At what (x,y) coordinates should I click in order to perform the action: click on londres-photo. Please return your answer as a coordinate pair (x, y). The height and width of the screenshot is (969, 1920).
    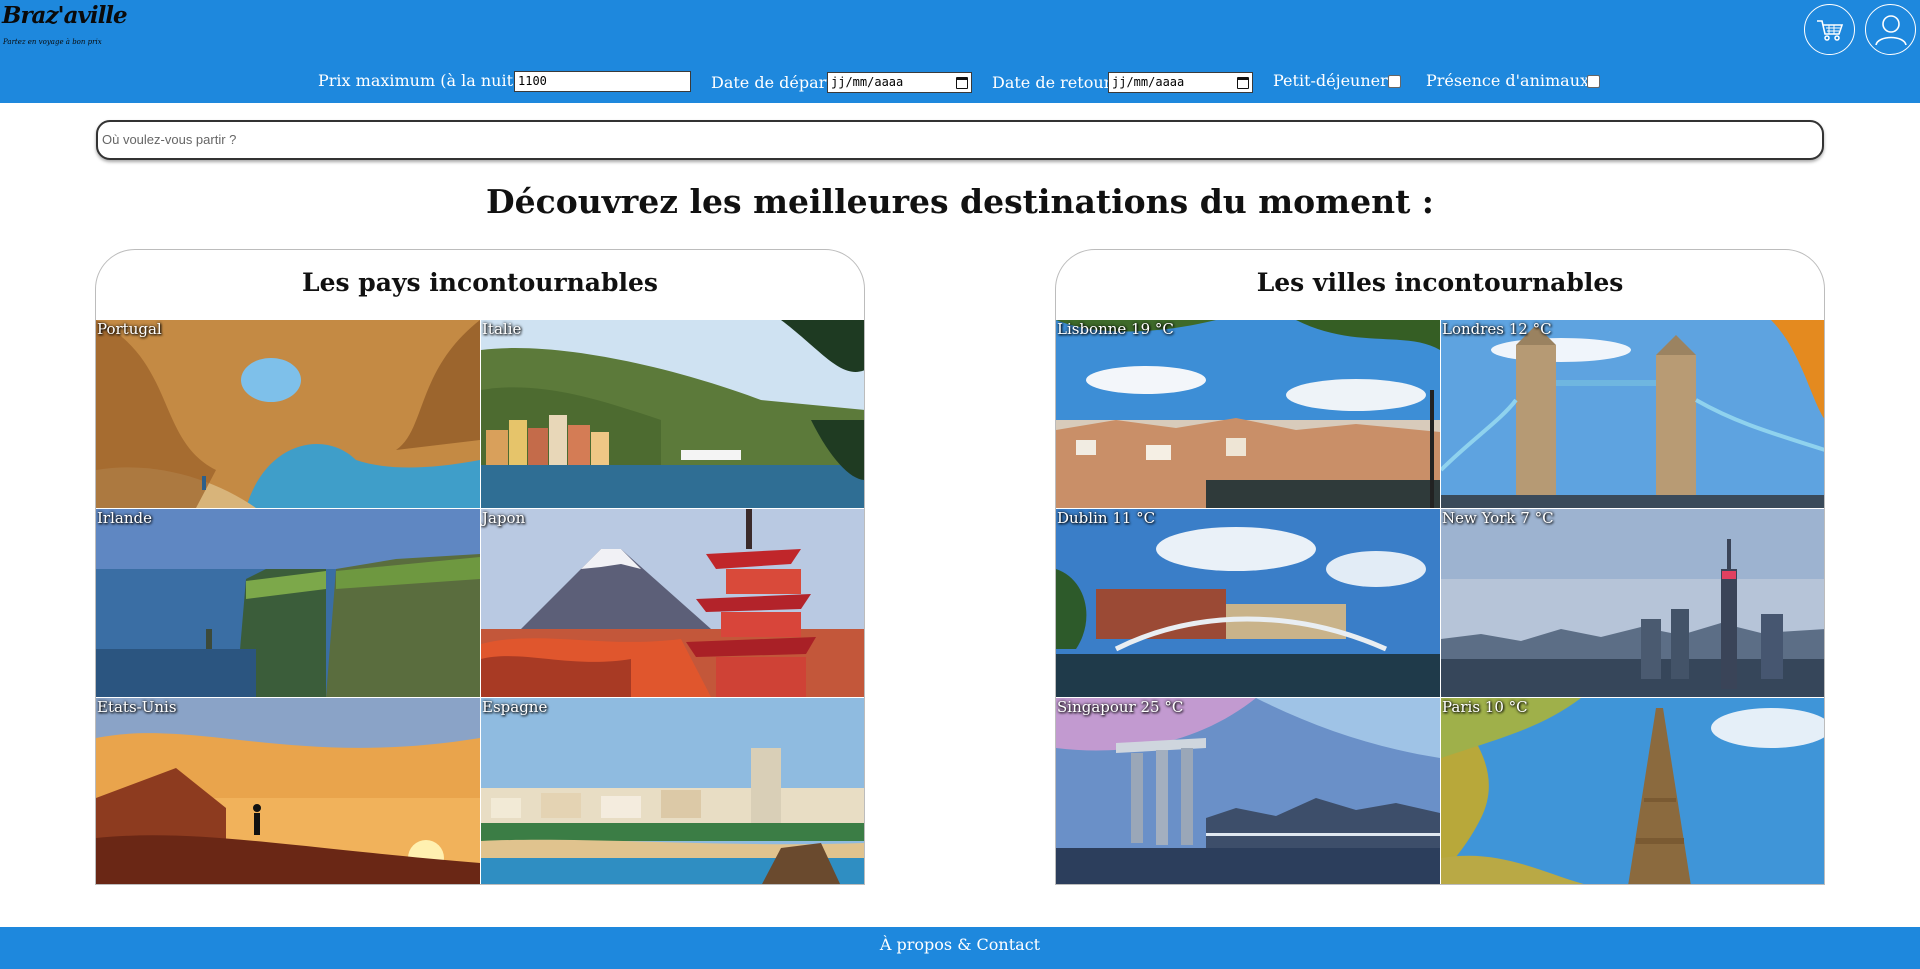
    Looking at the image, I should click on (1632, 414).